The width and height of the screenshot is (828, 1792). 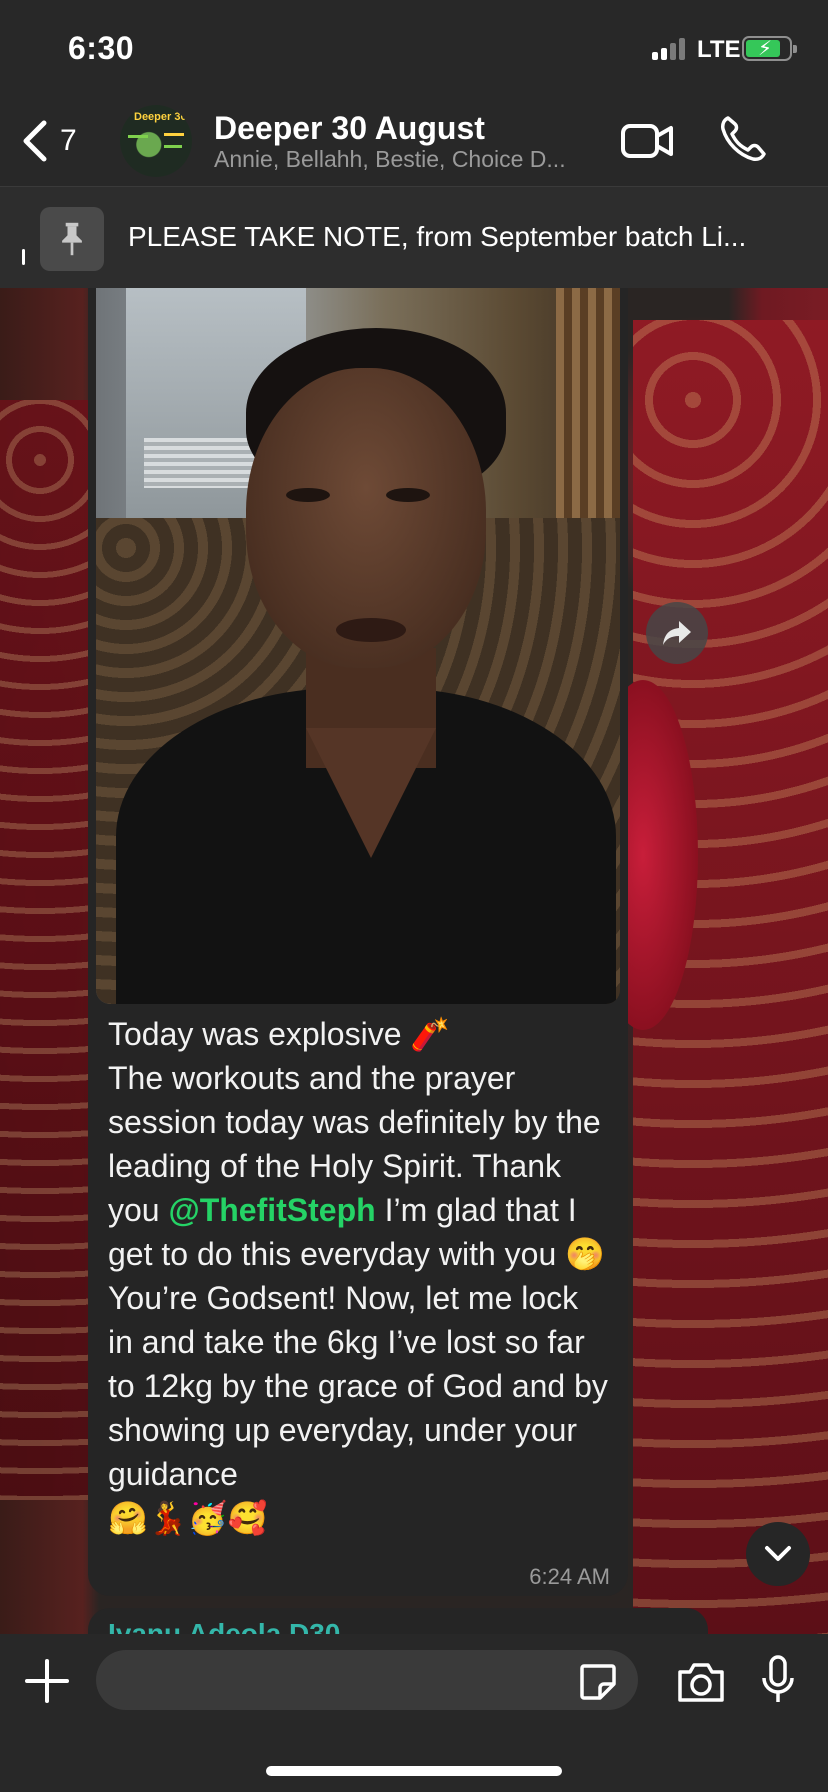 I want to click on sticker-icon, so click(x=598, y=1682).